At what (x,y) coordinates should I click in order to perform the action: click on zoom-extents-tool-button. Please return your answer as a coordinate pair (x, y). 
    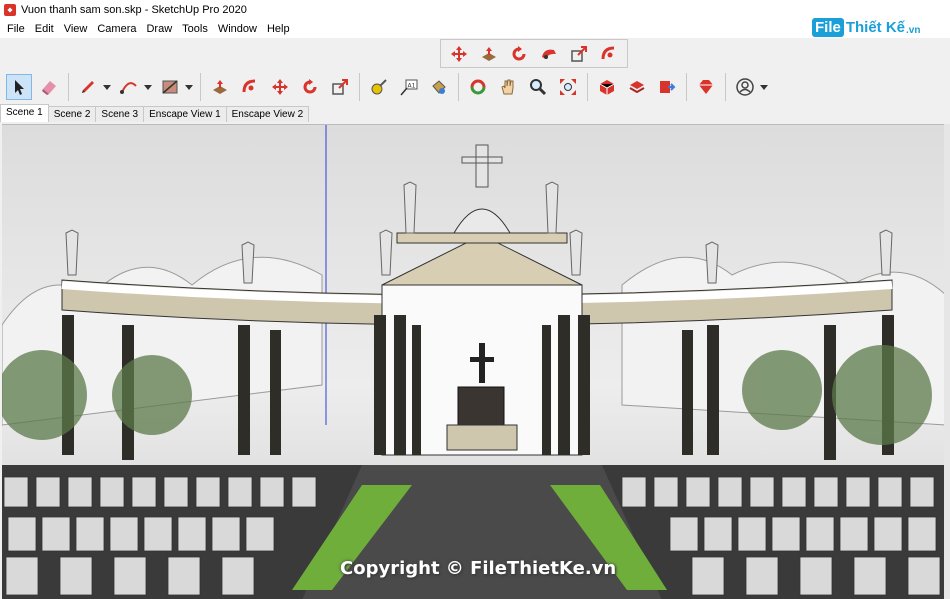
    Looking at the image, I should click on (568, 87).